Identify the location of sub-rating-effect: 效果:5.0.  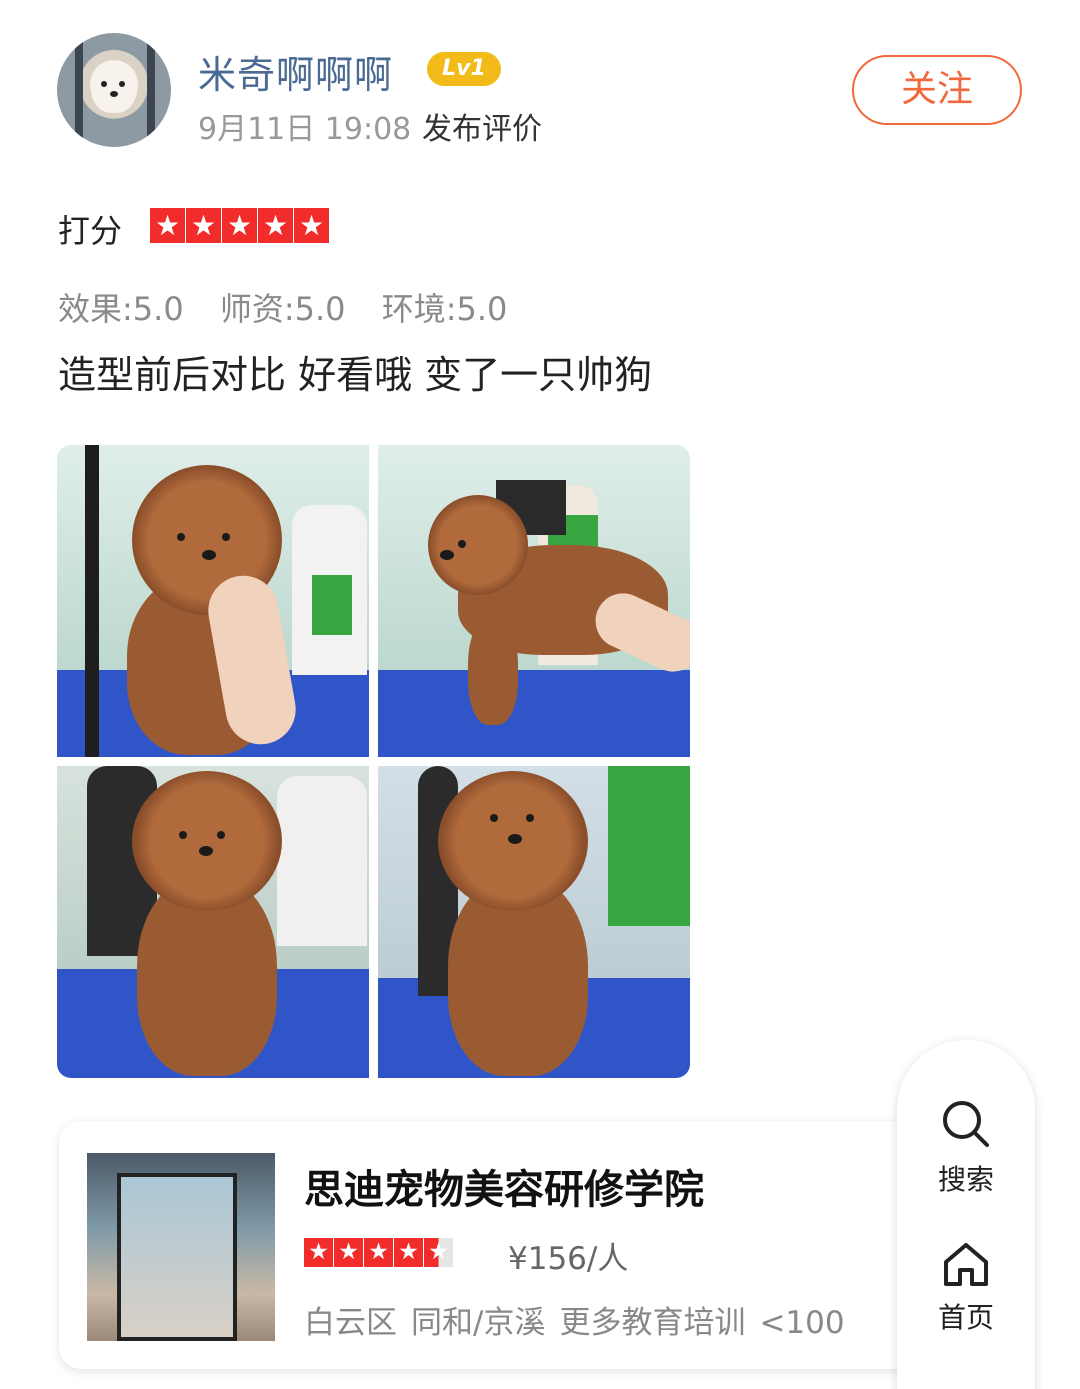
(121, 309).